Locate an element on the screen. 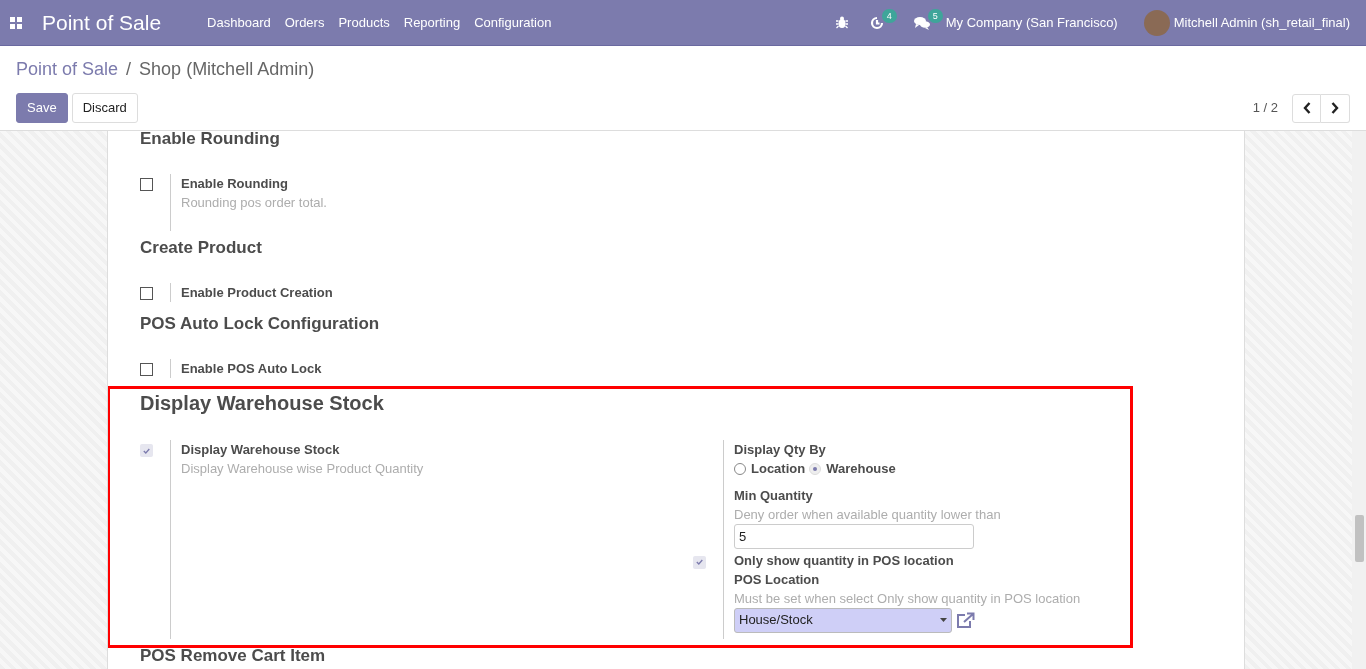  quantity-field: 5 is located at coordinates (854, 536).